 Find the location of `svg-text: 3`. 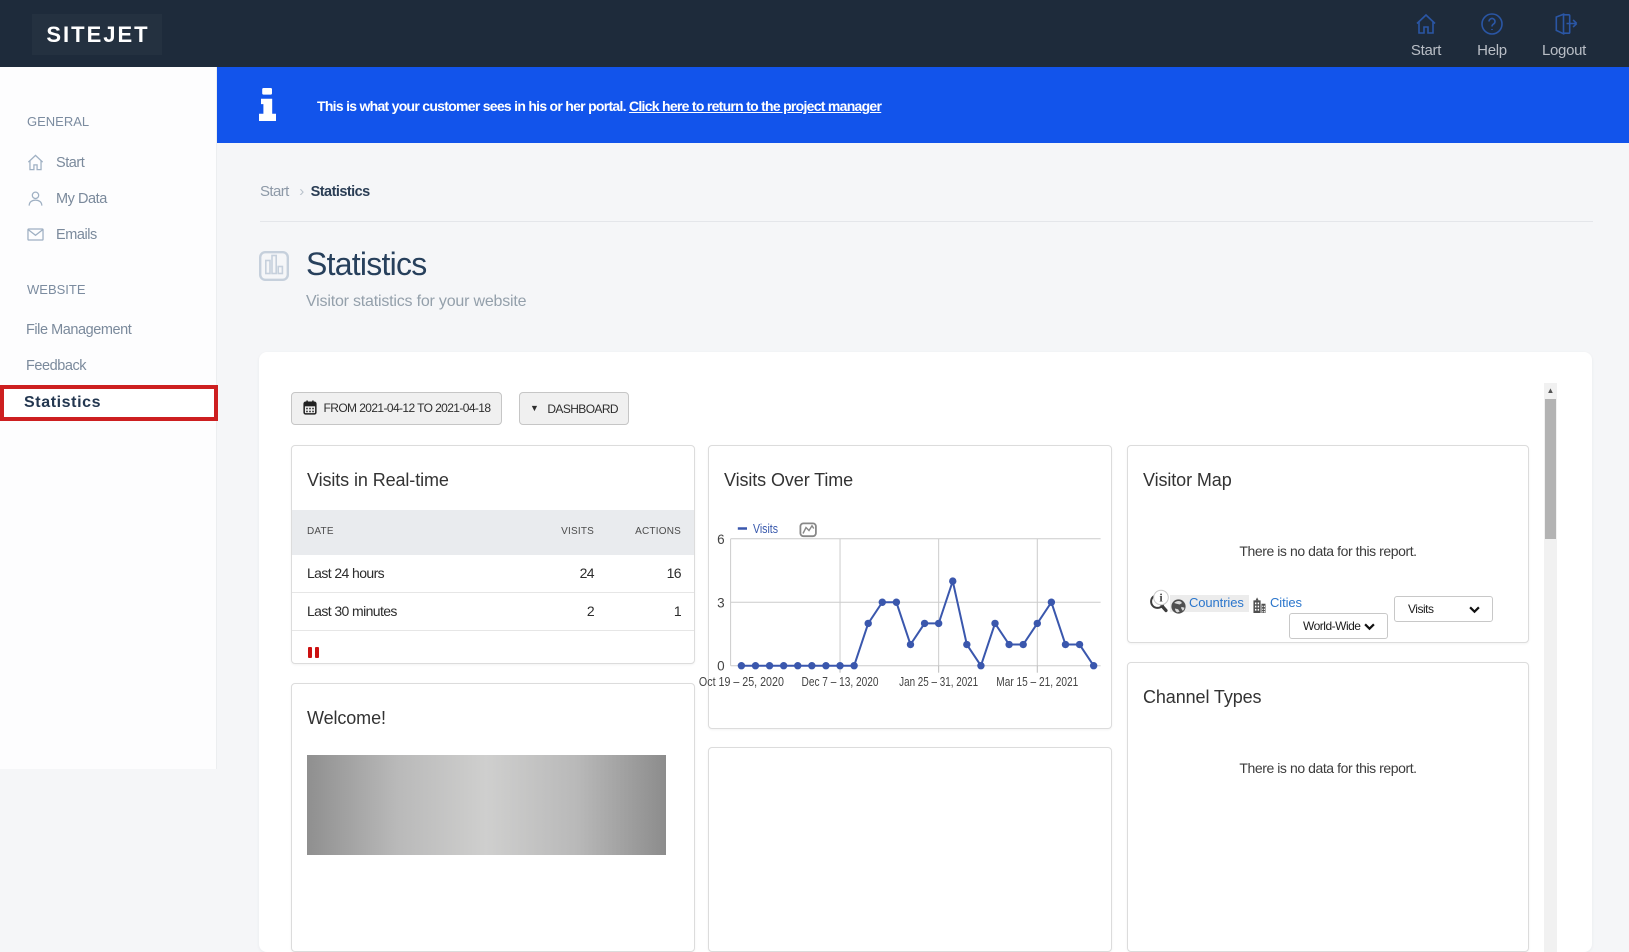

svg-text: 3 is located at coordinates (721, 602).